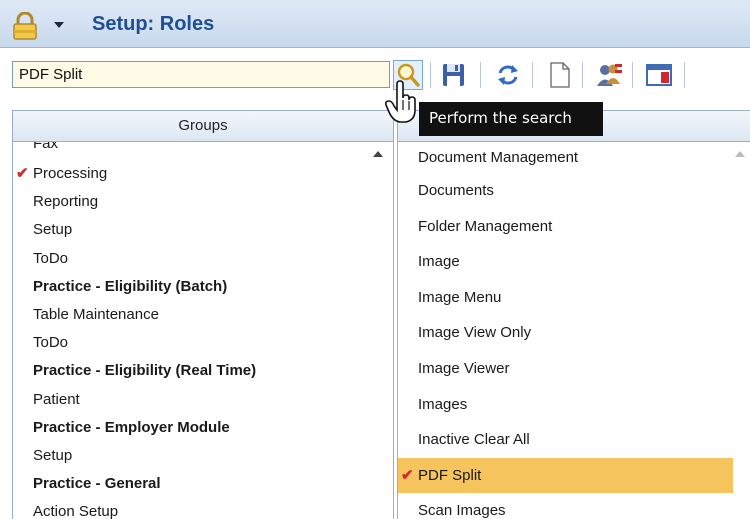 This screenshot has width=750, height=519. What do you see at coordinates (511, 119) in the screenshot?
I see `search-tooltip: Perform the search` at bounding box center [511, 119].